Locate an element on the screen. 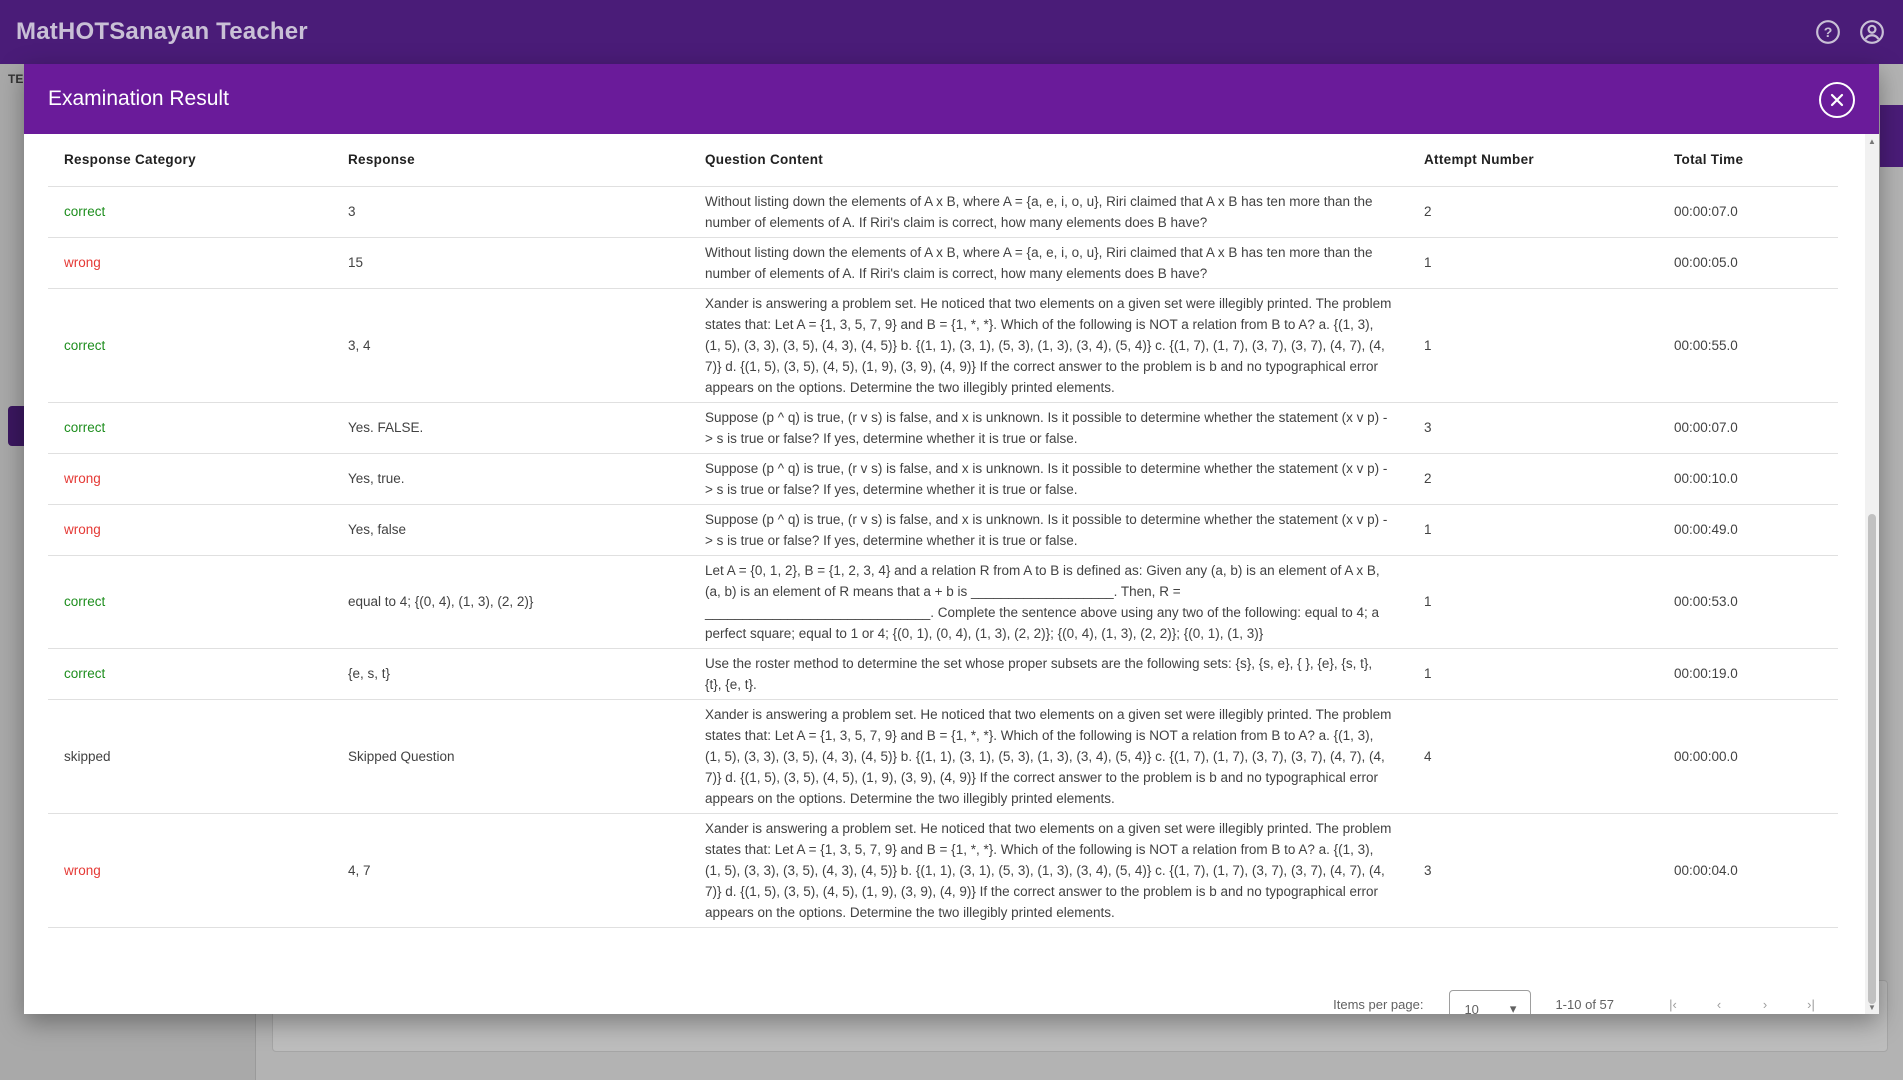 The image size is (1903, 1080). next-page-icon: › is located at coordinates (1765, 999).